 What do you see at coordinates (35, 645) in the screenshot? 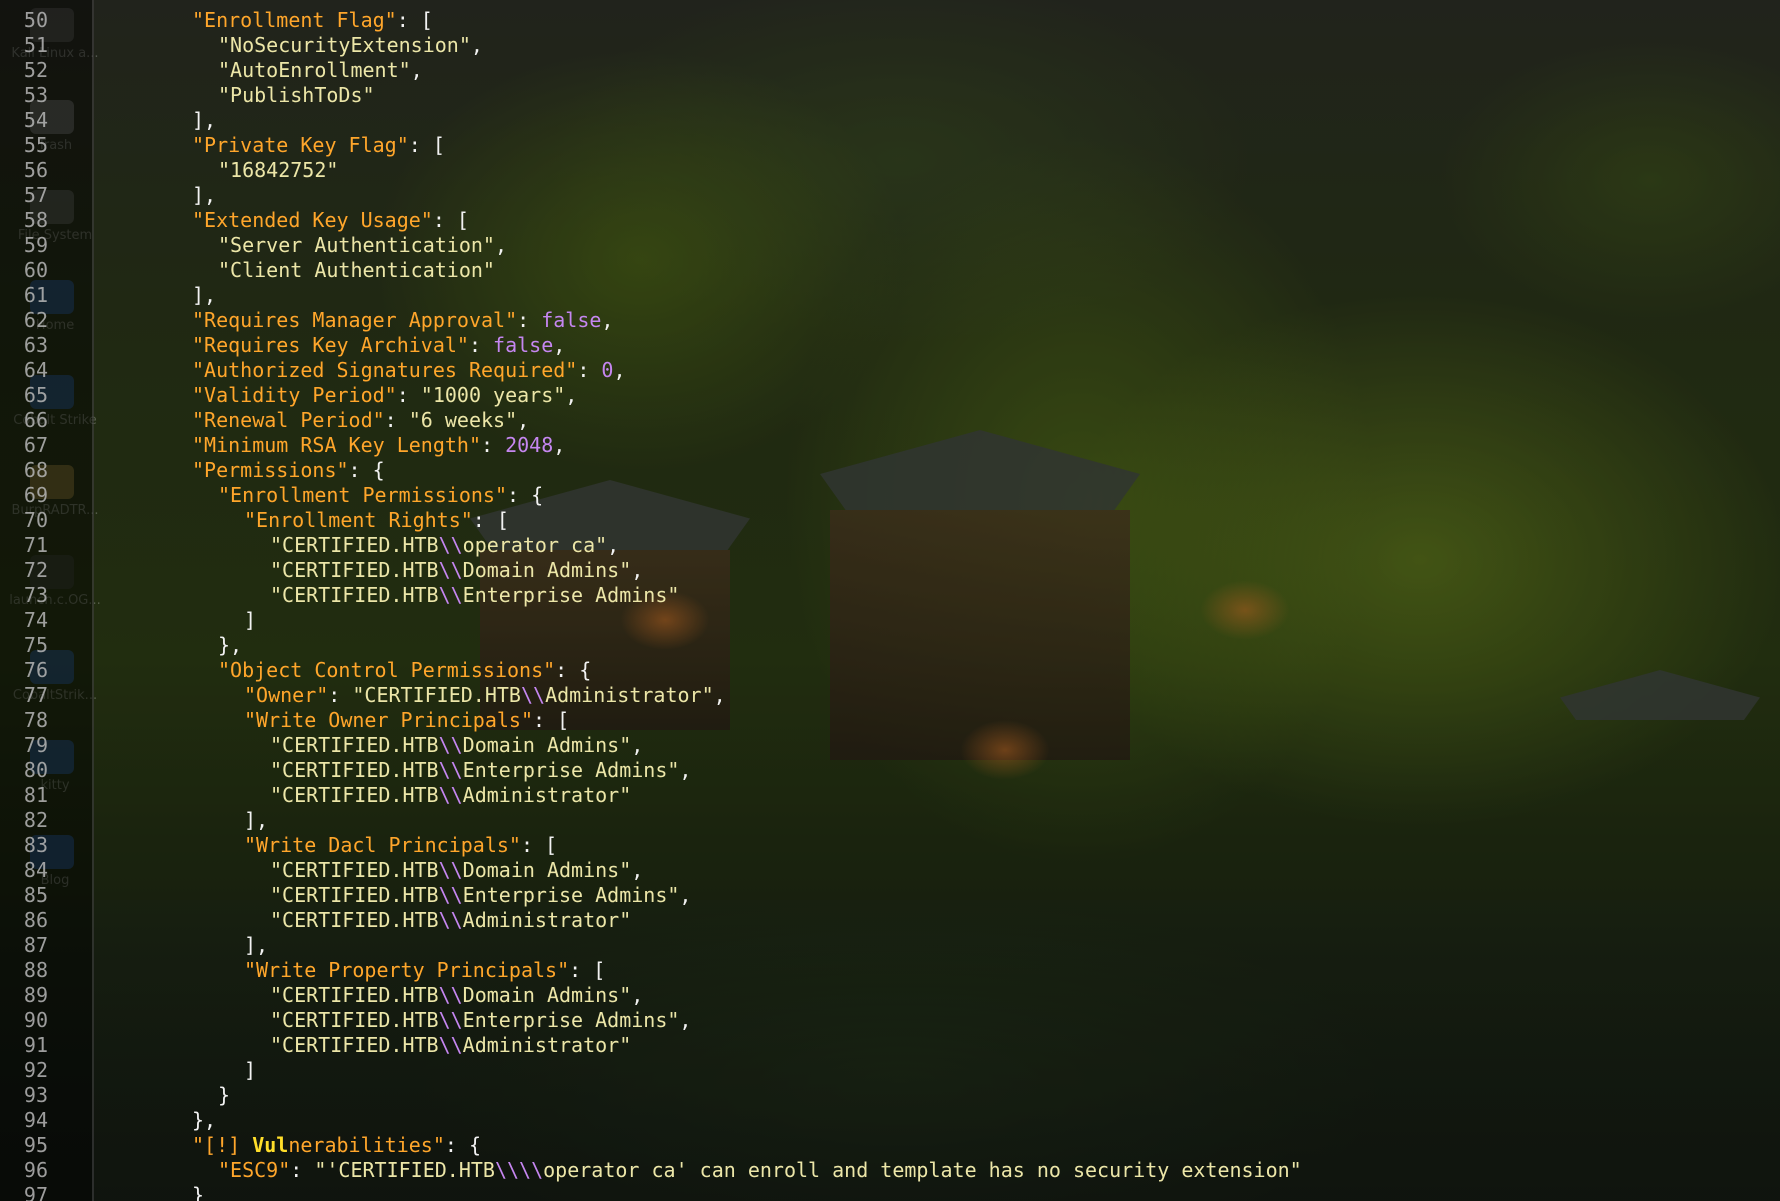
I see `line-number: 75` at bounding box center [35, 645].